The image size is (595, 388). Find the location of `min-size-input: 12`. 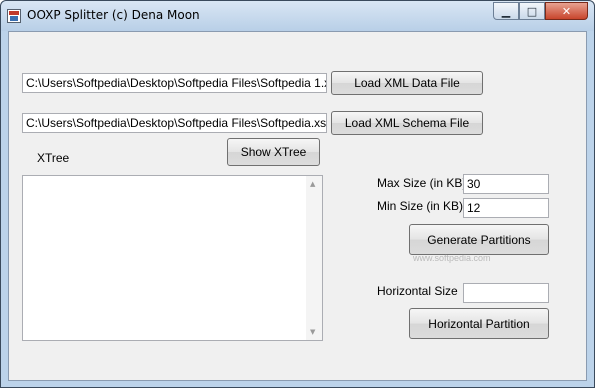

min-size-input: 12 is located at coordinates (506, 208).